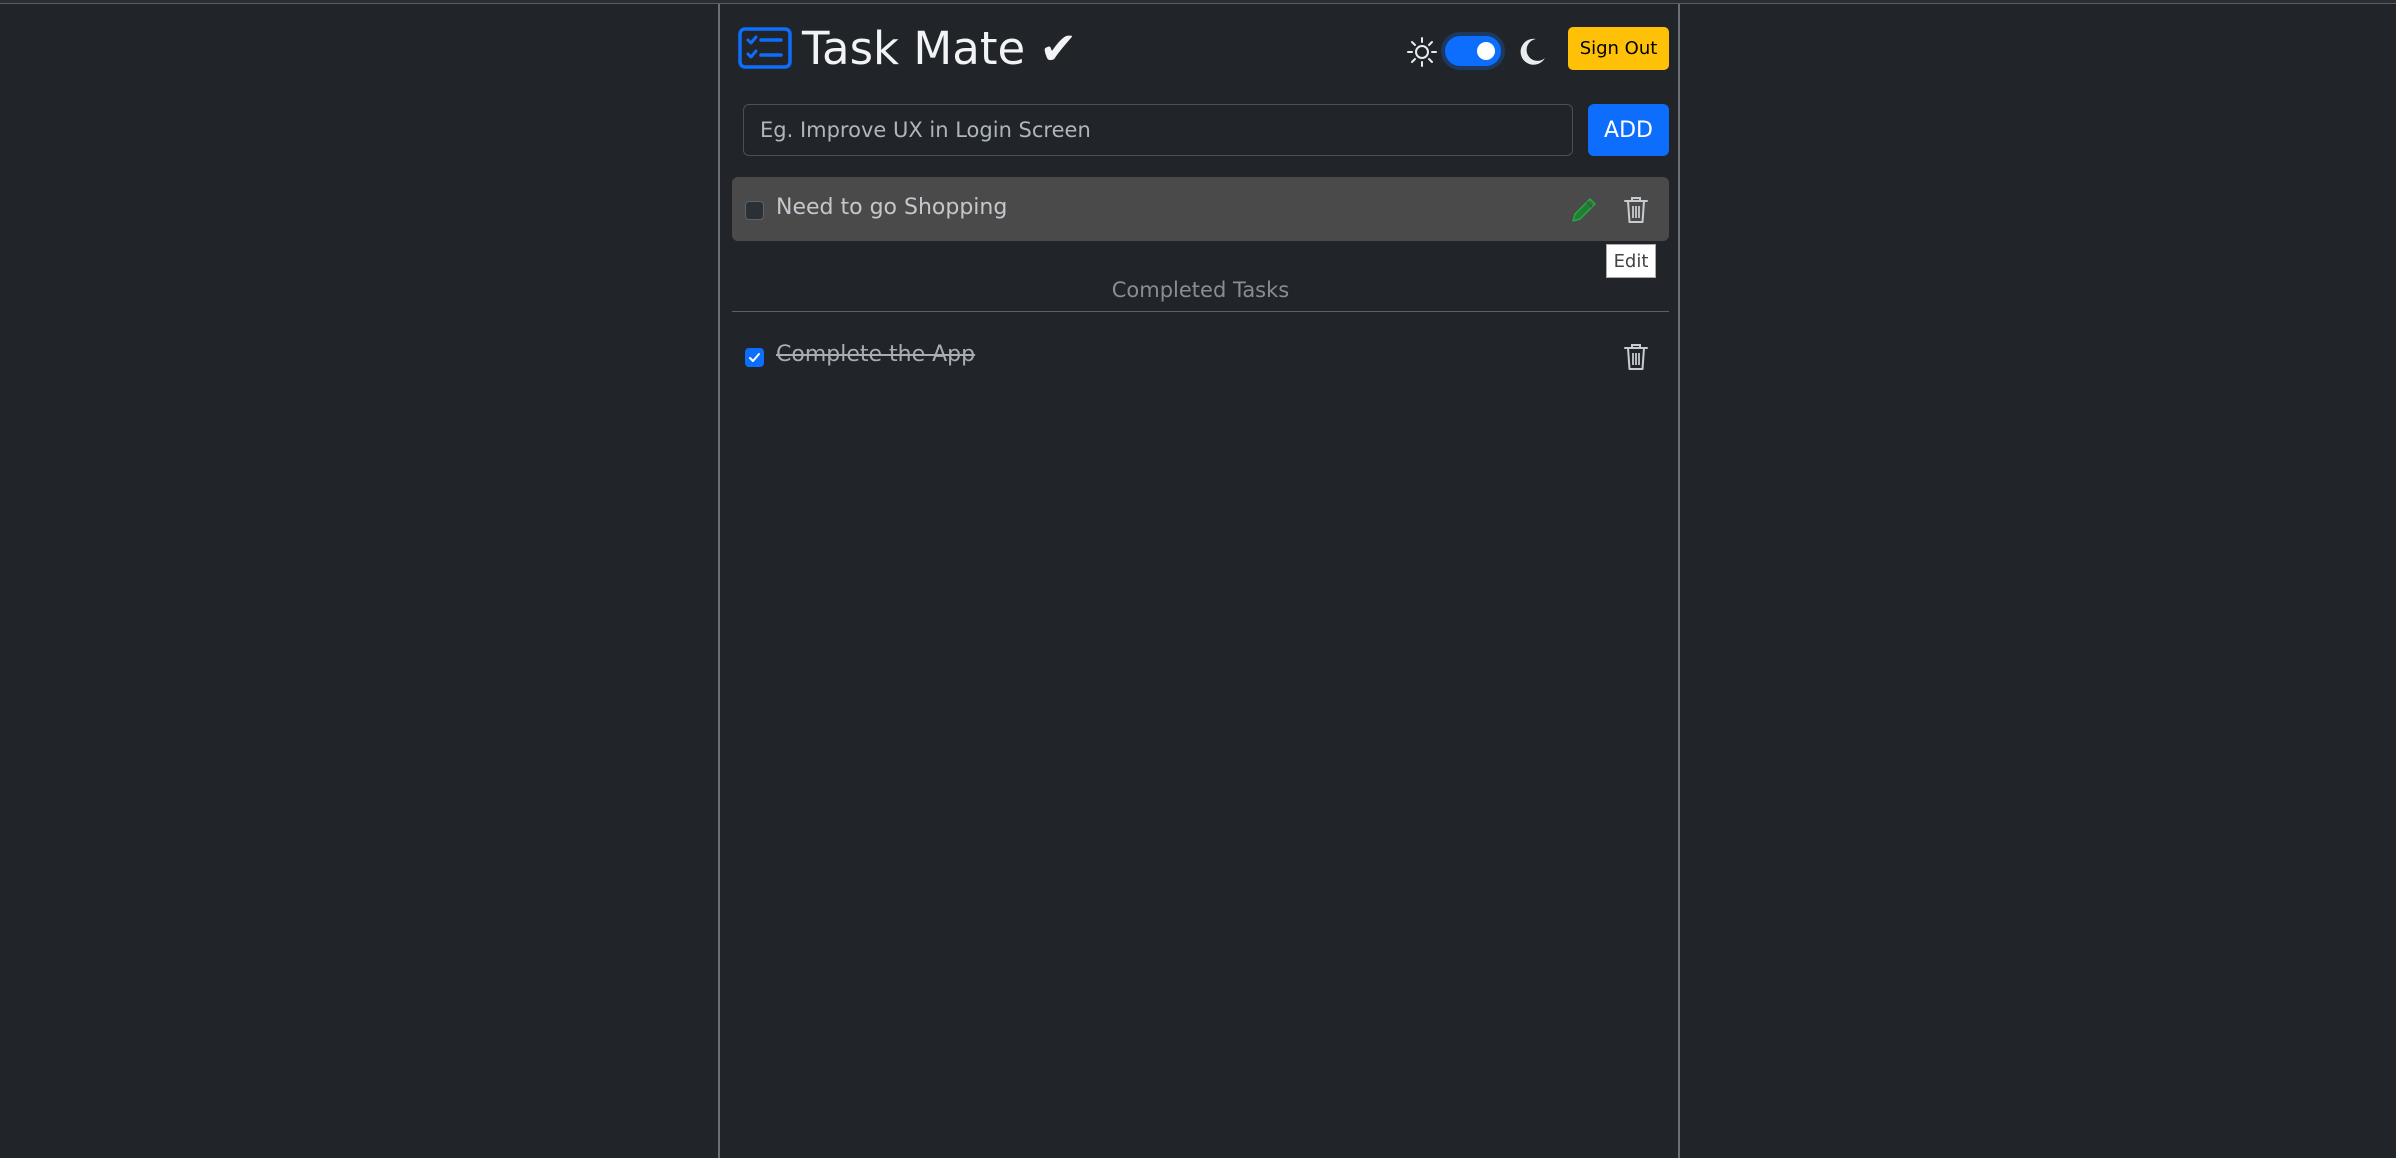  Describe the element at coordinates (1532, 52) in the screenshot. I see `moon-icon` at that location.